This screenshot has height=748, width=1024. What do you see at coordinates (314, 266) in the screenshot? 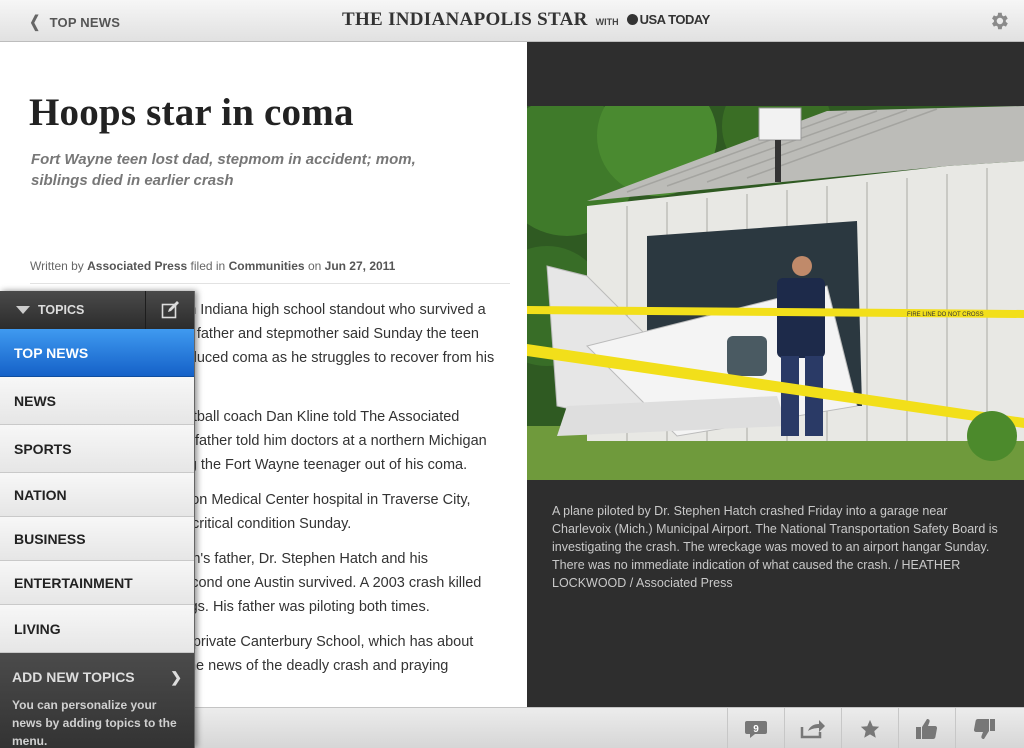
I see `byline-on: on` at bounding box center [314, 266].